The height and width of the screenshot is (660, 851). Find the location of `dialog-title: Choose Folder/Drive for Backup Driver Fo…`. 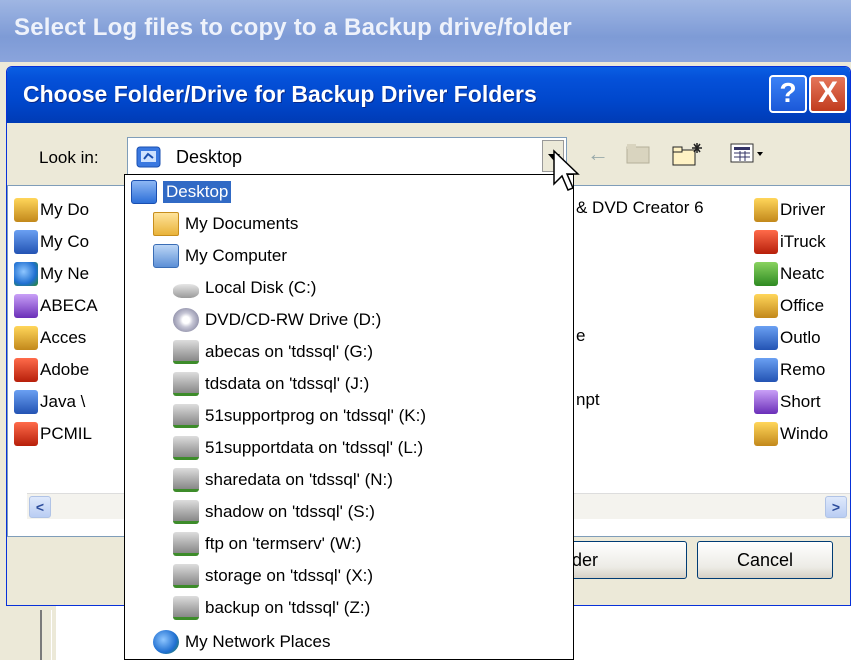

dialog-title: Choose Folder/Drive for Backup Driver Fo… is located at coordinates (280, 94).